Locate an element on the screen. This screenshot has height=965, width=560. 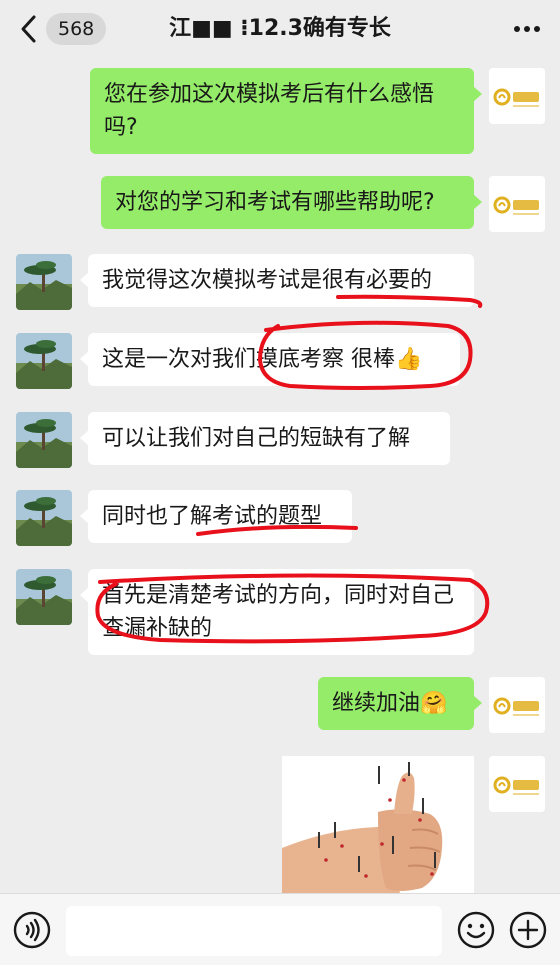
message-bubble: 继续加油🤗 is located at coordinates (400, 703).